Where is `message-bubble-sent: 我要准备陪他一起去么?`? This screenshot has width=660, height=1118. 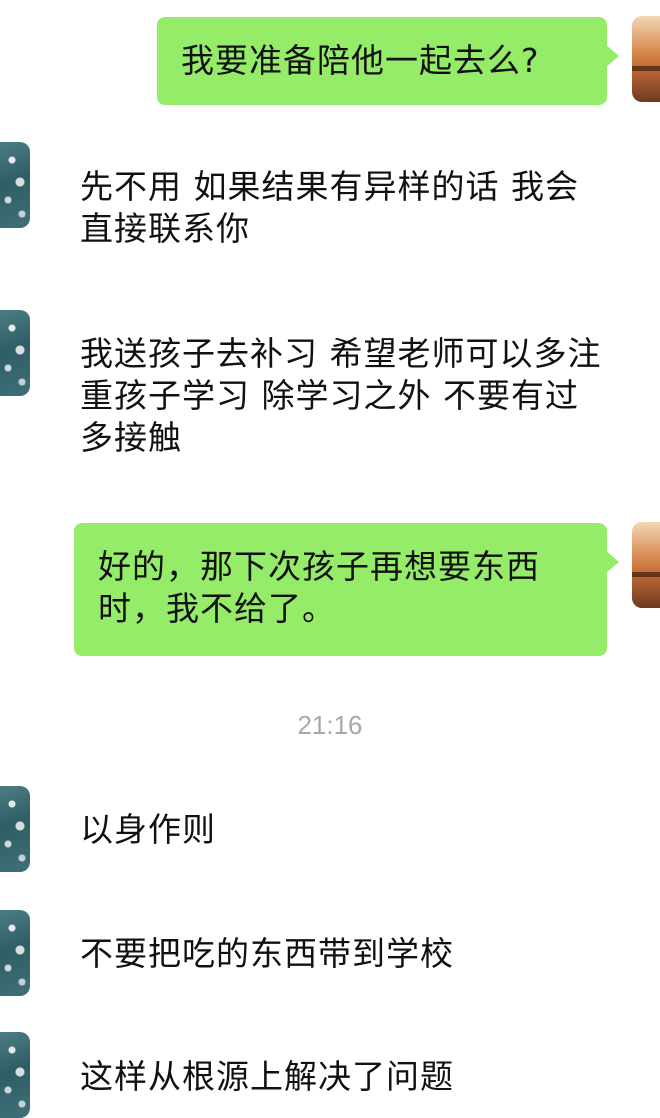 message-bubble-sent: 我要准备陪他一起去么? is located at coordinates (388, 61).